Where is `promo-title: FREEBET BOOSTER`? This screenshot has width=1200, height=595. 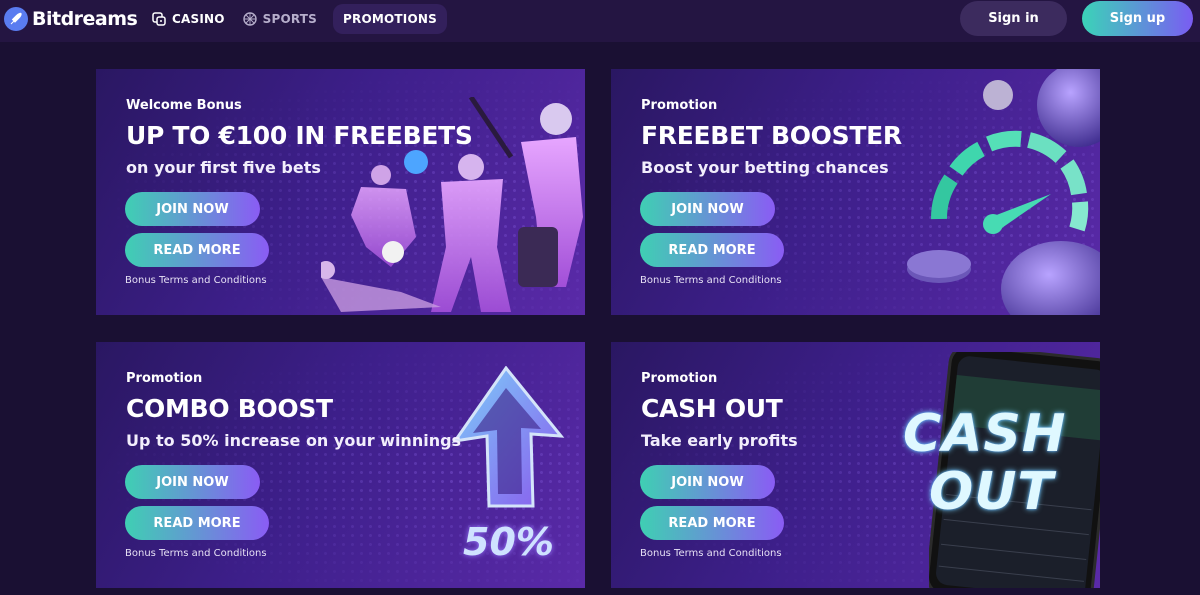
promo-title: FREEBET BOOSTER is located at coordinates (771, 135).